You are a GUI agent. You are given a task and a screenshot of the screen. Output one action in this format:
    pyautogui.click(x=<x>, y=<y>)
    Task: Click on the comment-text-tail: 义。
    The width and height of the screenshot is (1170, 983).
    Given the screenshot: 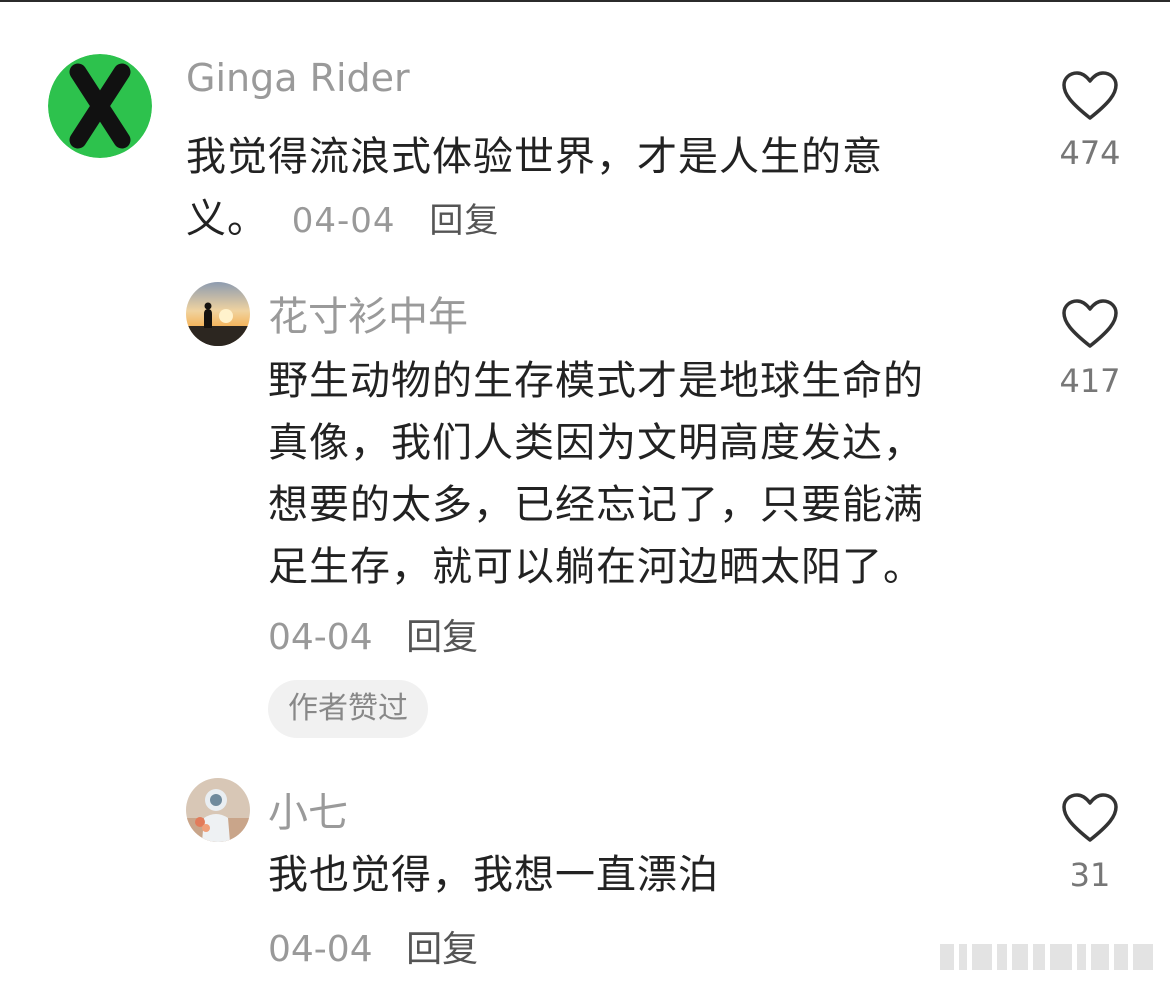 What is the action you would take?
    pyautogui.click(x=227, y=219)
    